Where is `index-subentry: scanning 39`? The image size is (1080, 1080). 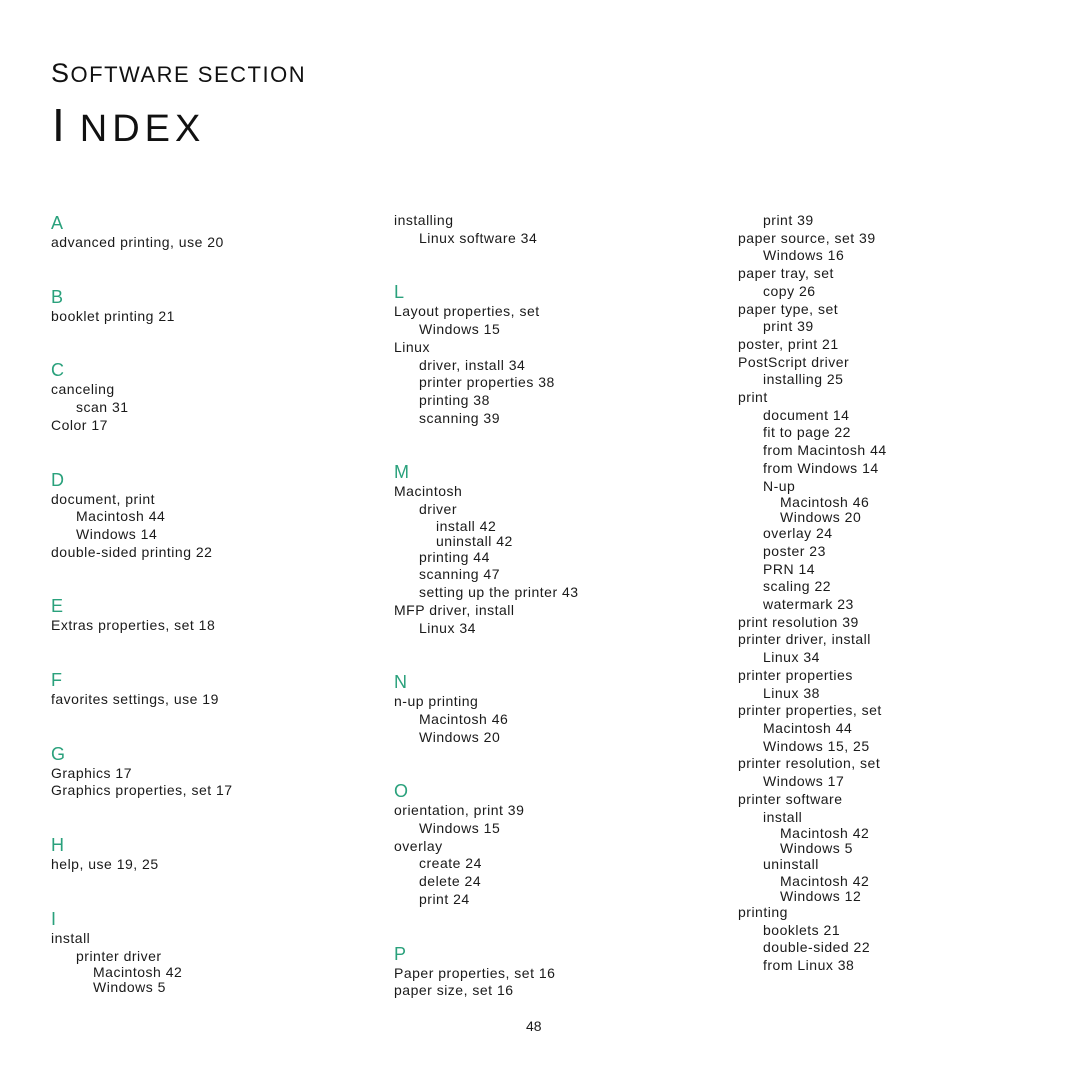 index-subentry: scanning 39 is located at coordinates (460, 417).